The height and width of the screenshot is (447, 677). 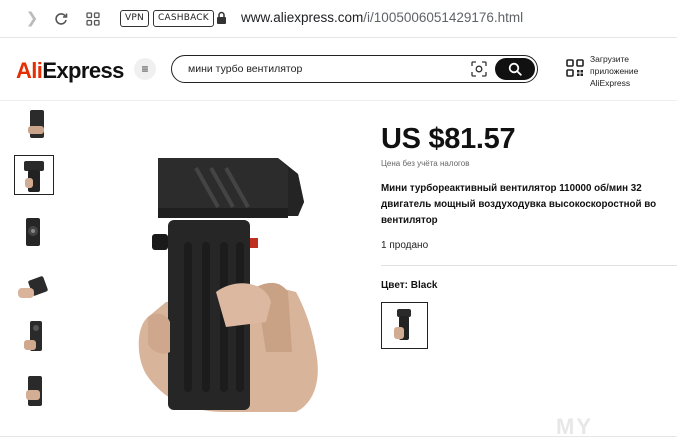 I want to click on search-bar, so click(x=354, y=69).